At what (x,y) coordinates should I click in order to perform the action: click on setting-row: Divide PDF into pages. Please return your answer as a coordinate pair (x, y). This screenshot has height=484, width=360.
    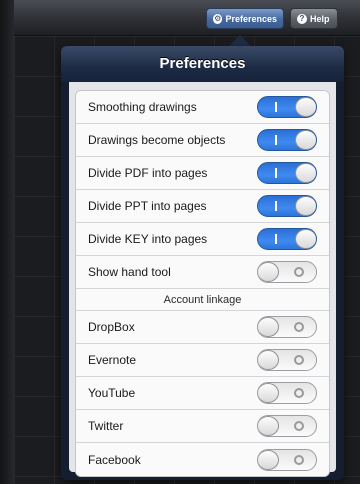
    Looking at the image, I should click on (202, 173).